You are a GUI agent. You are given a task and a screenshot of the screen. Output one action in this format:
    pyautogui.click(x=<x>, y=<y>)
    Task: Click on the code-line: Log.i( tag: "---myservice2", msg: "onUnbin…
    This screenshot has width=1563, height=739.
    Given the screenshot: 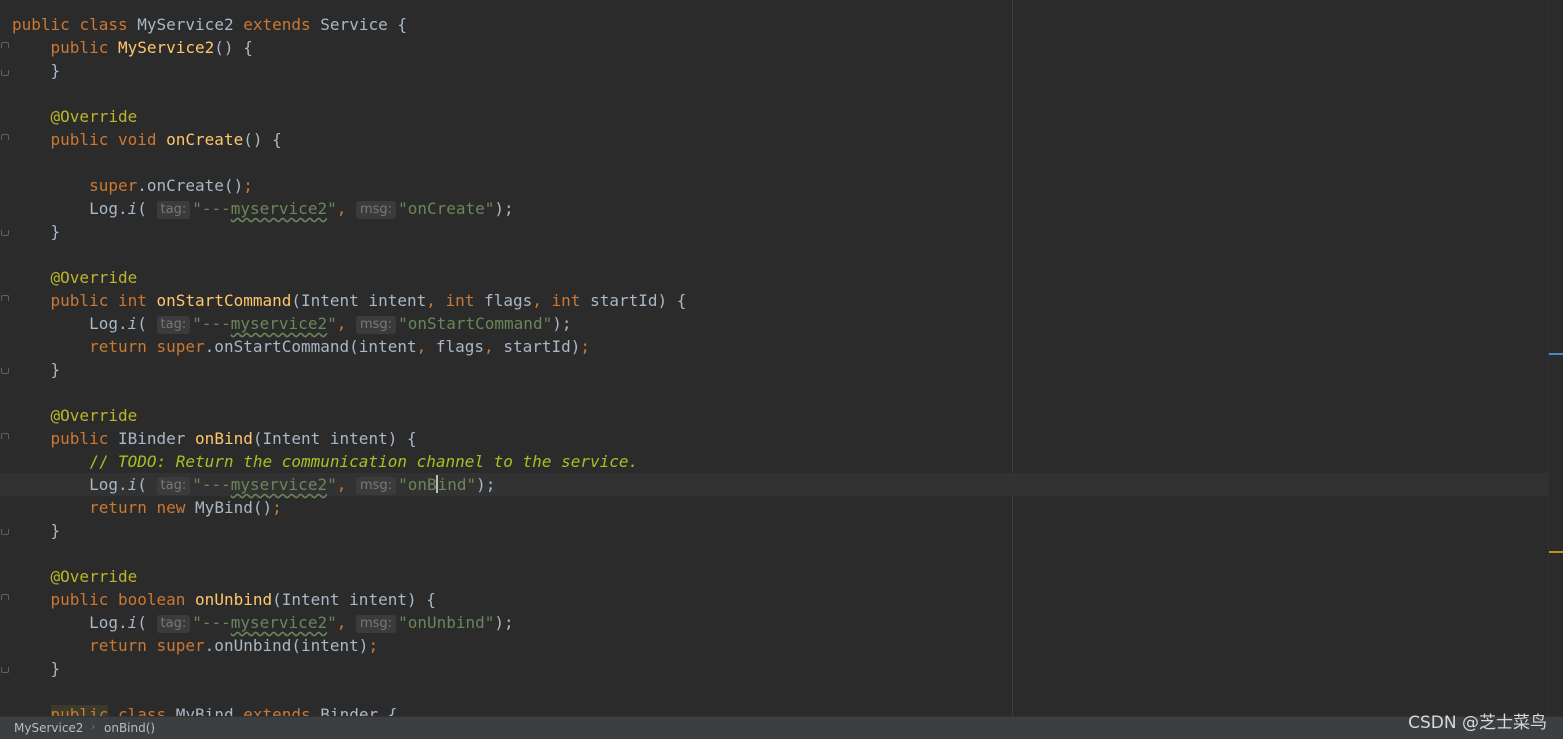 What is the action you would take?
    pyautogui.click(x=263, y=622)
    